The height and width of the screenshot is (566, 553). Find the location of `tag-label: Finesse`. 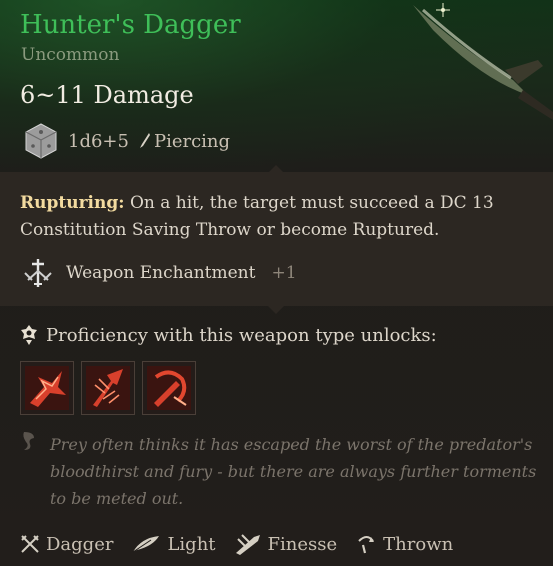

tag-label: Finesse is located at coordinates (302, 544).